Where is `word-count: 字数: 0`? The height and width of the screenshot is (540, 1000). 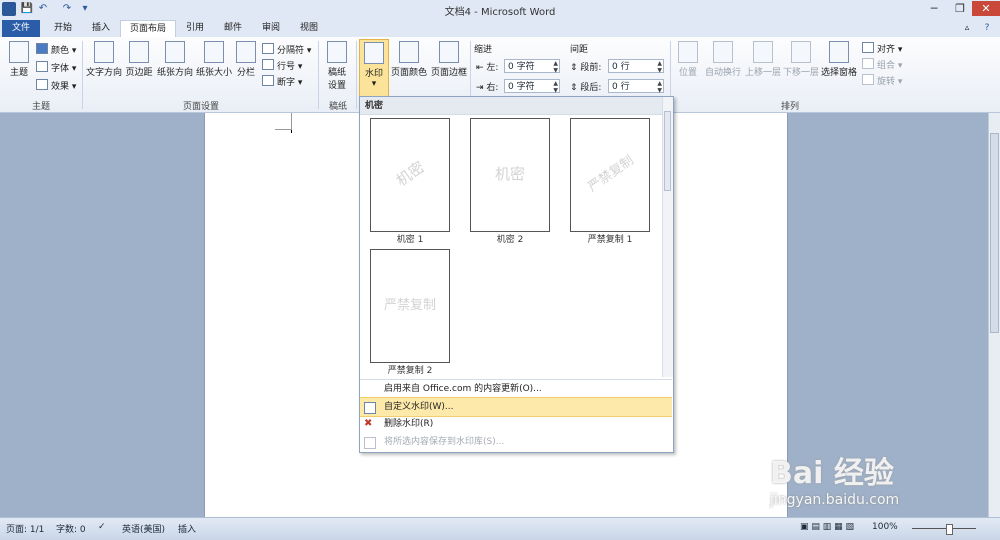 word-count: 字数: 0 is located at coordinates (71, 528).